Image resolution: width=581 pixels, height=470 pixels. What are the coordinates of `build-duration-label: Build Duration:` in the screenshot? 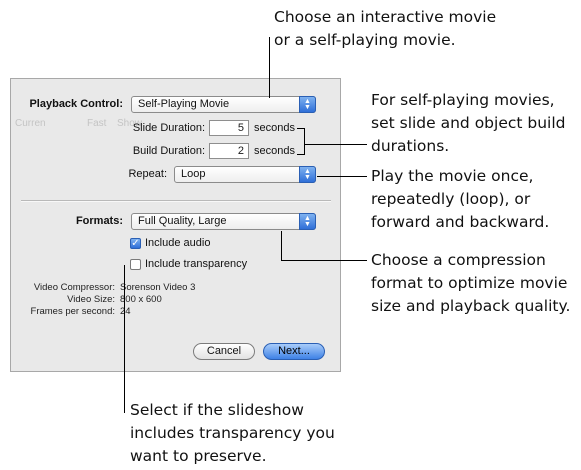 It's located at (168, 151).